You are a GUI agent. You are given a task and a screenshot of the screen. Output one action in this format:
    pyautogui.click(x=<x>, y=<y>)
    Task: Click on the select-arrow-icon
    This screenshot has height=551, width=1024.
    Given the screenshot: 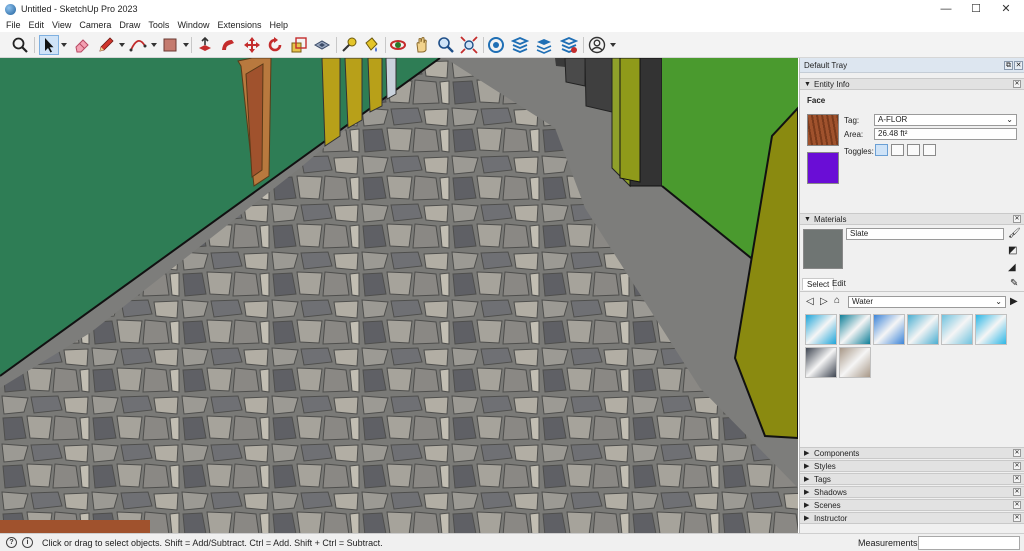 What is the action you would take?
    pyautogui.click(x=49, y=45)
    